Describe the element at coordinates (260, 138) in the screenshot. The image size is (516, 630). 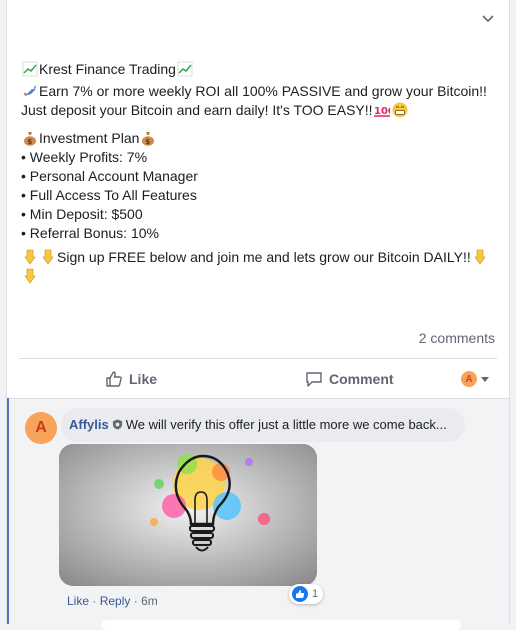
I see `investment-plan-title: $ Investment Plan $` at that location.